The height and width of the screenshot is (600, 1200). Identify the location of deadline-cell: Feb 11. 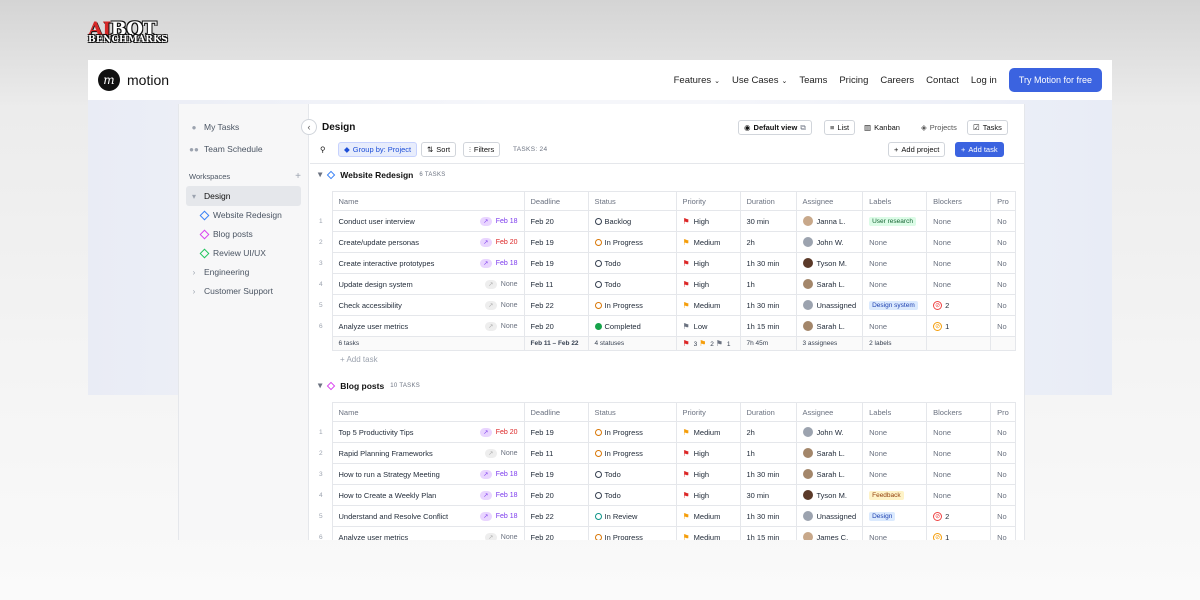
(556, 453).